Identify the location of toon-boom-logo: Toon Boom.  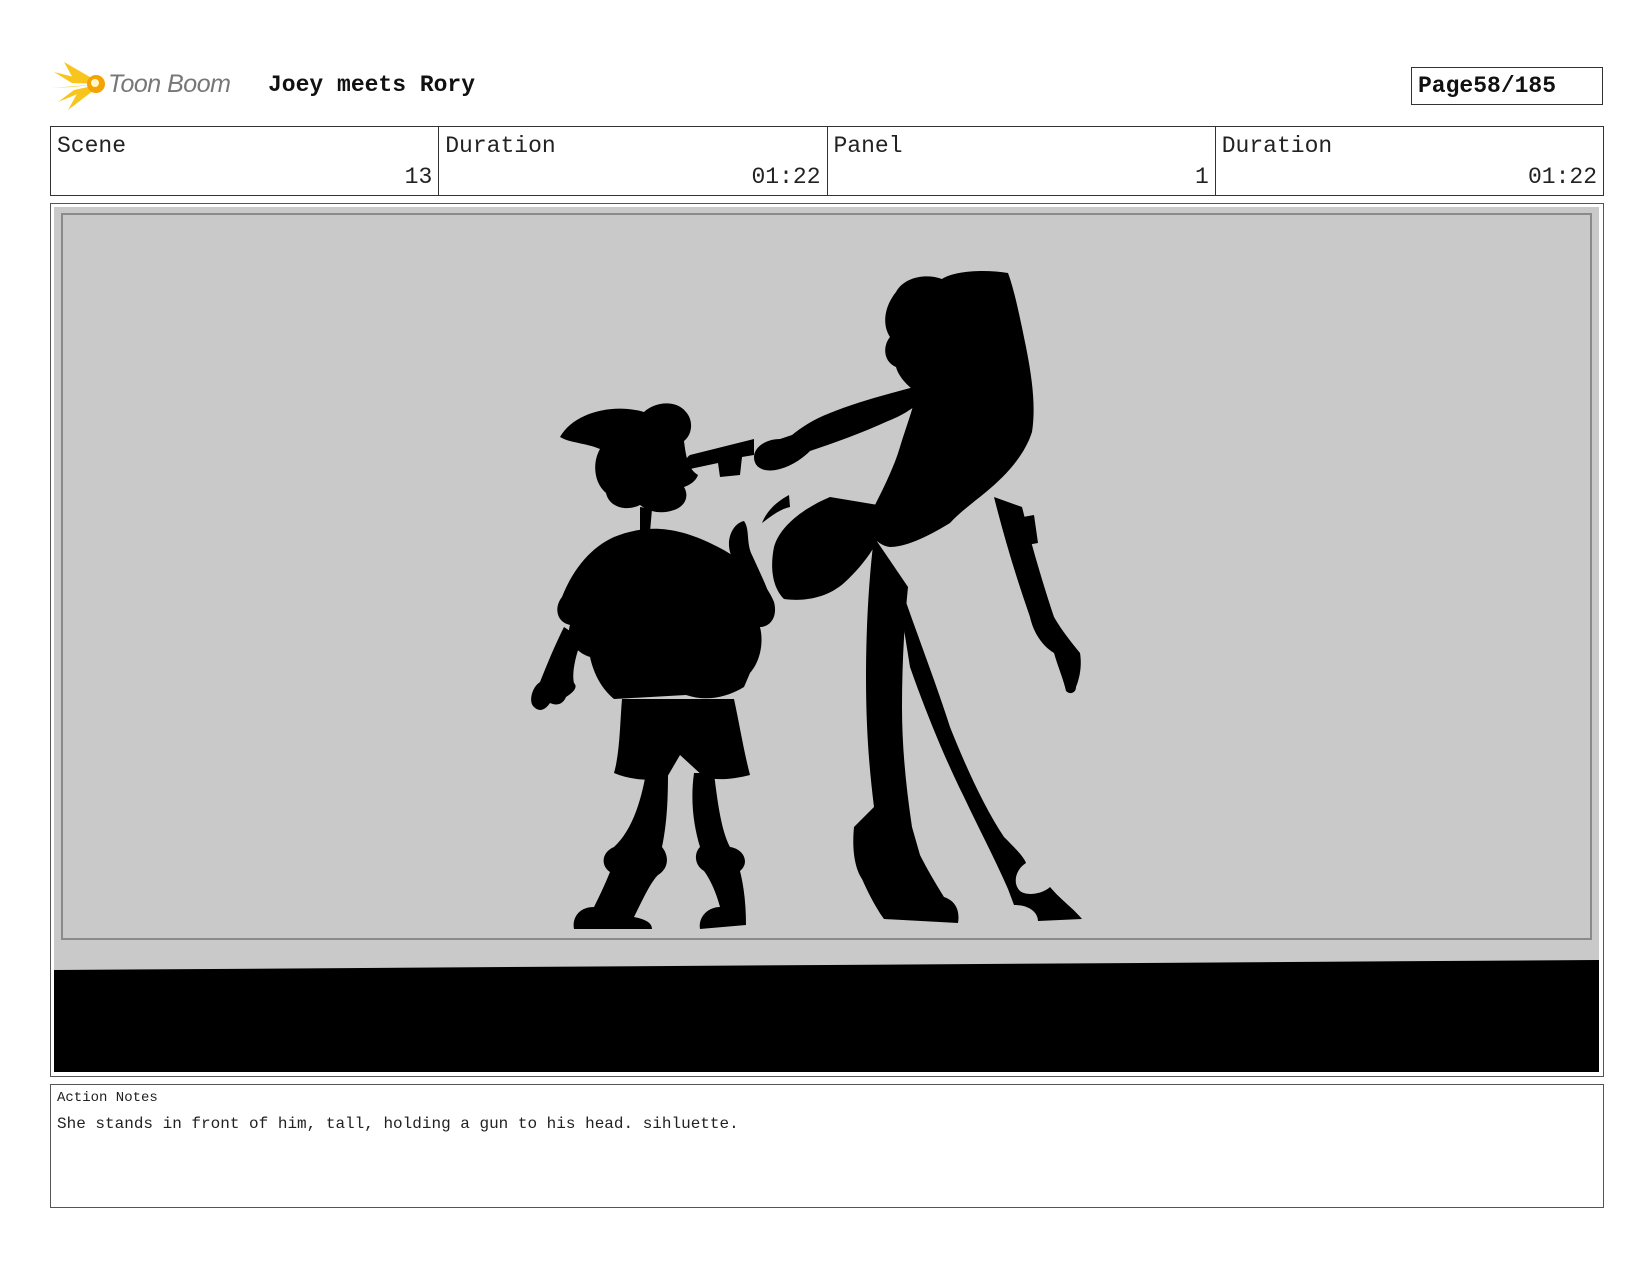
(141, 84).